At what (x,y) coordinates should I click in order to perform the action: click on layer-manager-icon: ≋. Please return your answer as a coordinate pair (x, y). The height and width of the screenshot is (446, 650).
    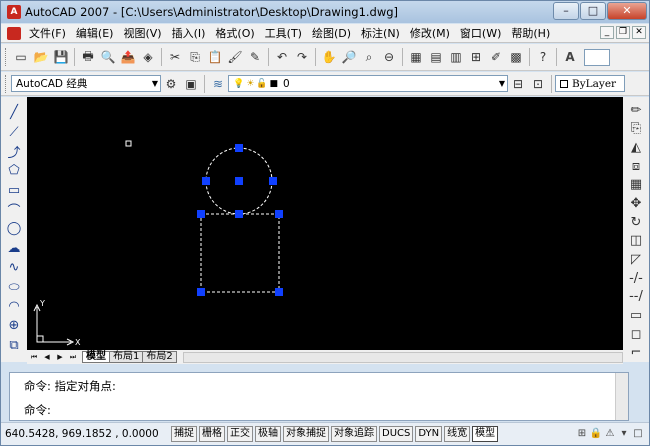
    Looking at the image, I should click on (218, 83).